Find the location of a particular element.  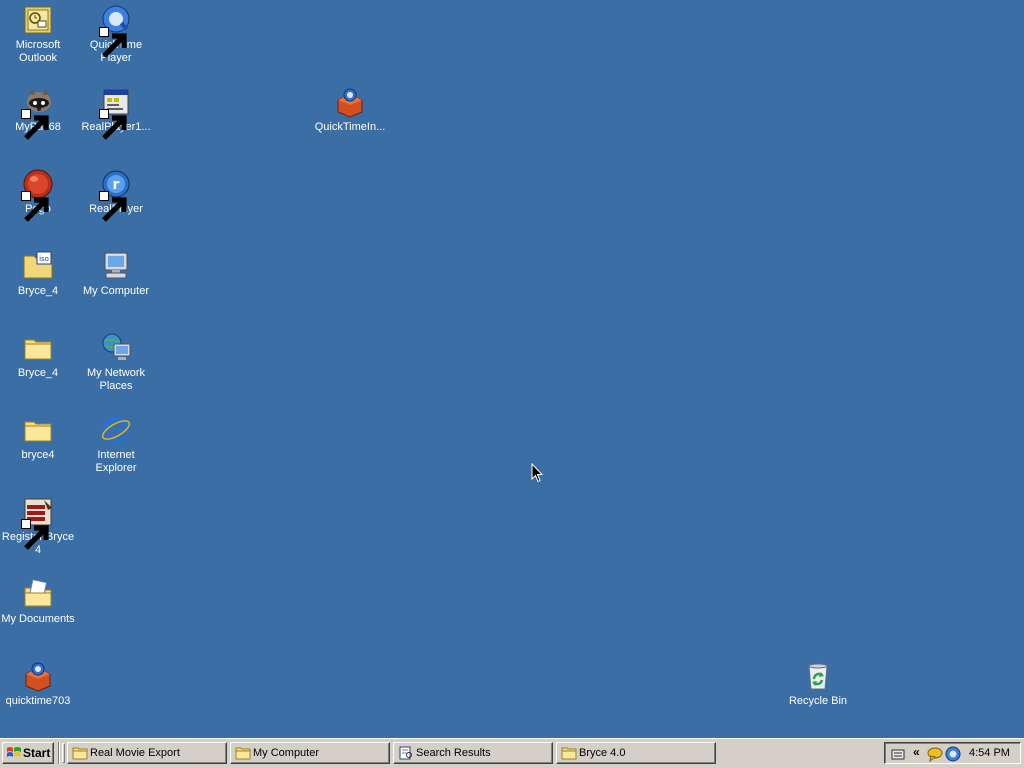

desktop-icon-mypal-68: MyPal 68 is located at coordinates (38, 113).